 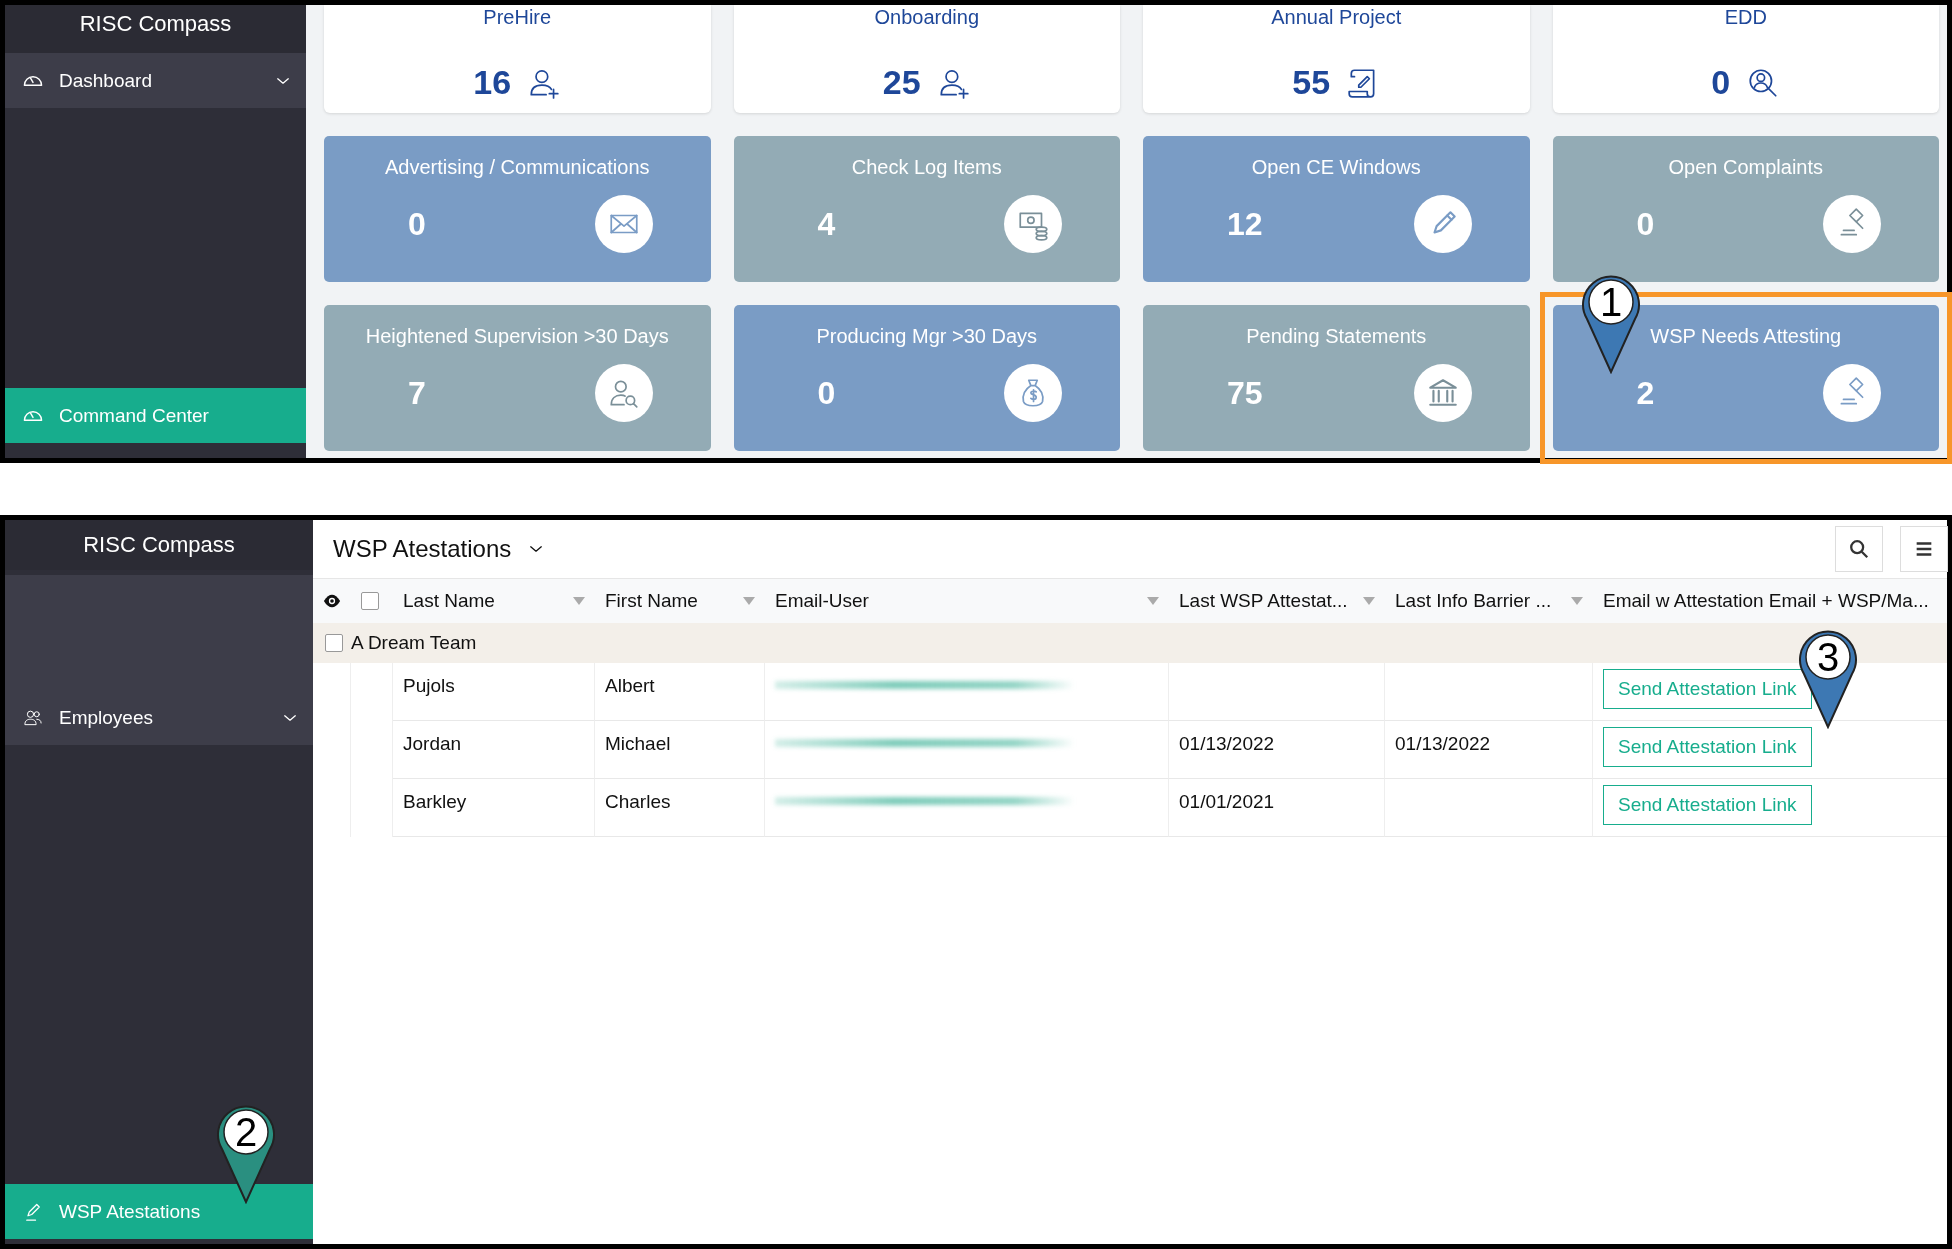 I want to click on metric-tile: Producing Mgr >30 Days 0, so click(x=926, y=378).